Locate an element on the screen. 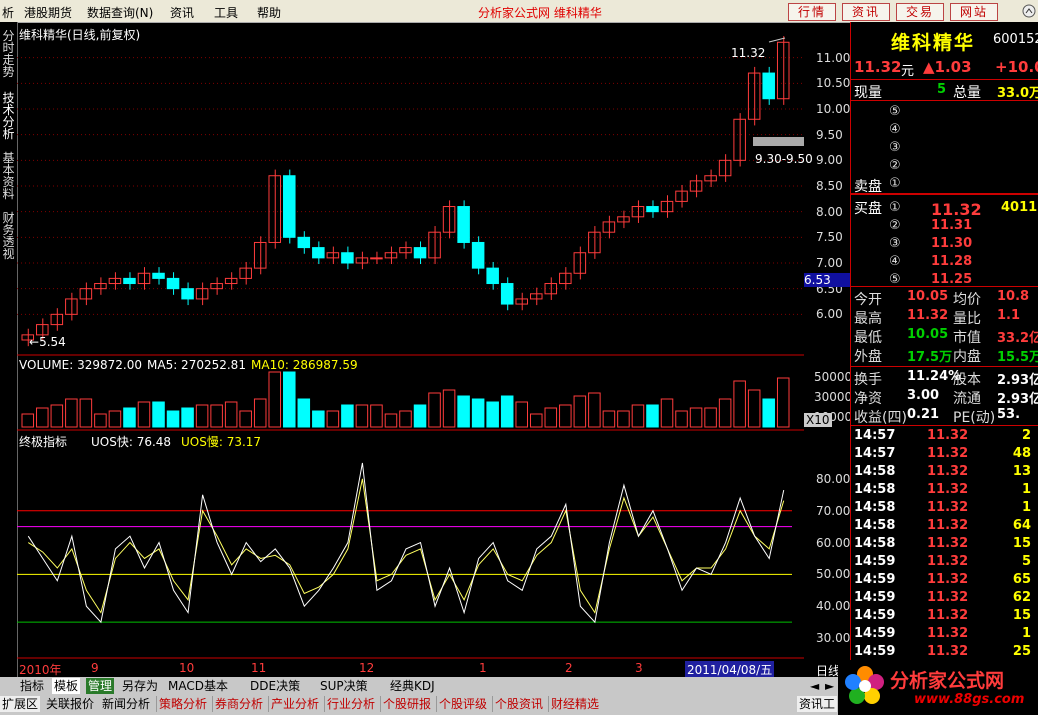  restore-window-icon is located at coordinates (1029, 11).